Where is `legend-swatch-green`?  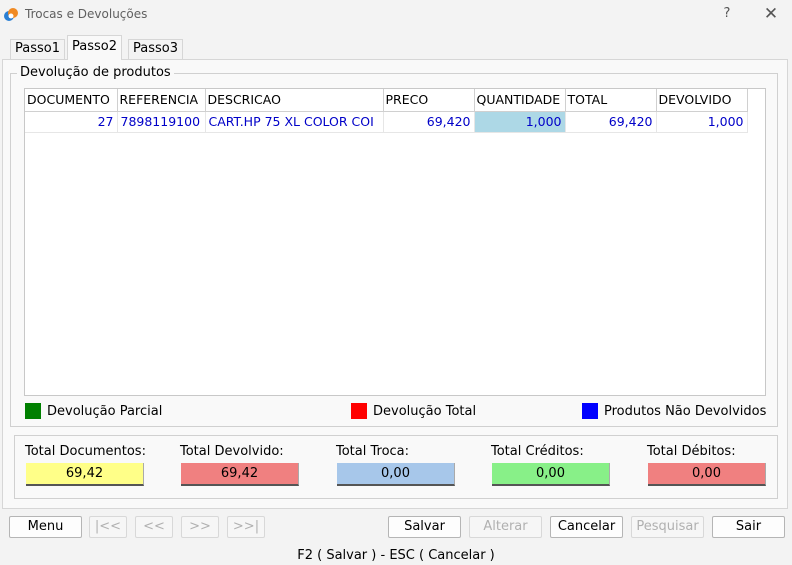
legend-swatch-green is located at coordinates (33, 411).